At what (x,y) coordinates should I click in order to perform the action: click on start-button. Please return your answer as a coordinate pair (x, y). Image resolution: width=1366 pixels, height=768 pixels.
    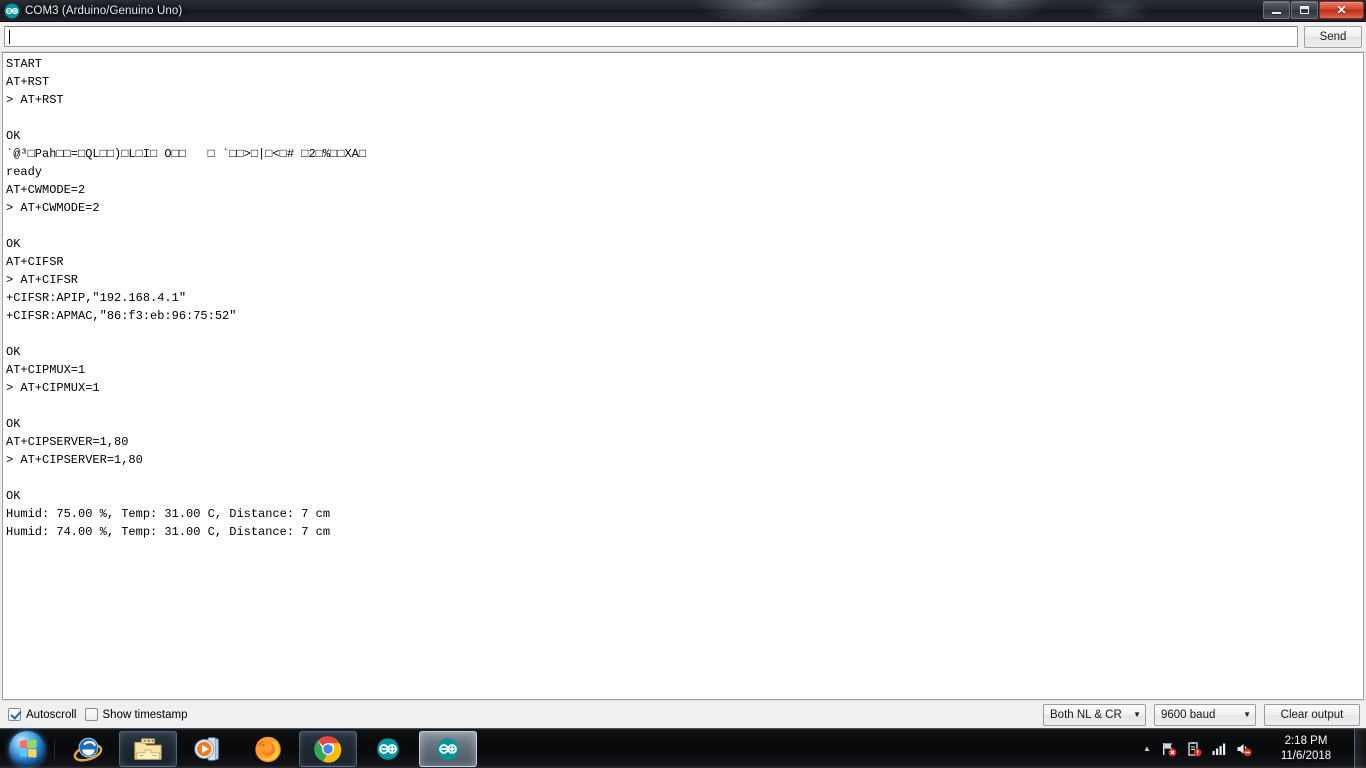
    Looking at the image, I should click on (27, 749).